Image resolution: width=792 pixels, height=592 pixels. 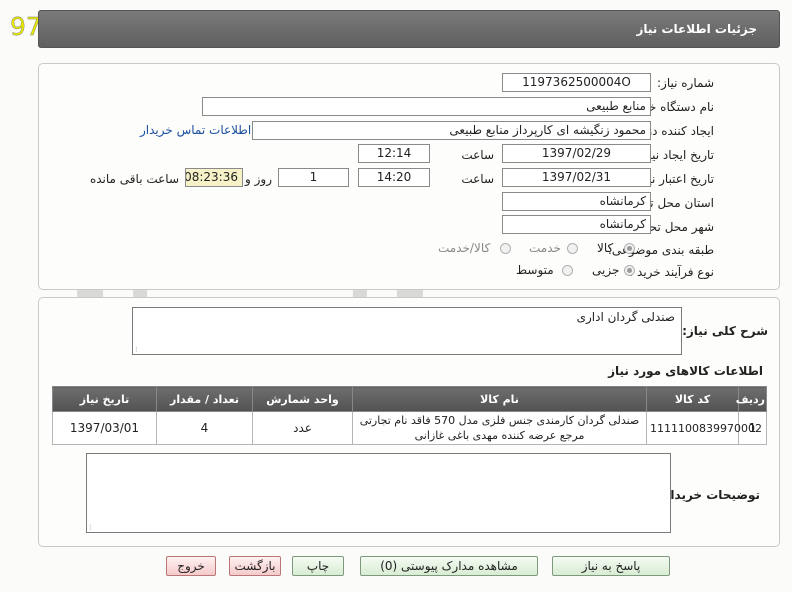 What do you see at coordinates (576, 177) in the screenshot?
I see `validity-date-field: 1397/02/31` at bounding box center [576, 177].